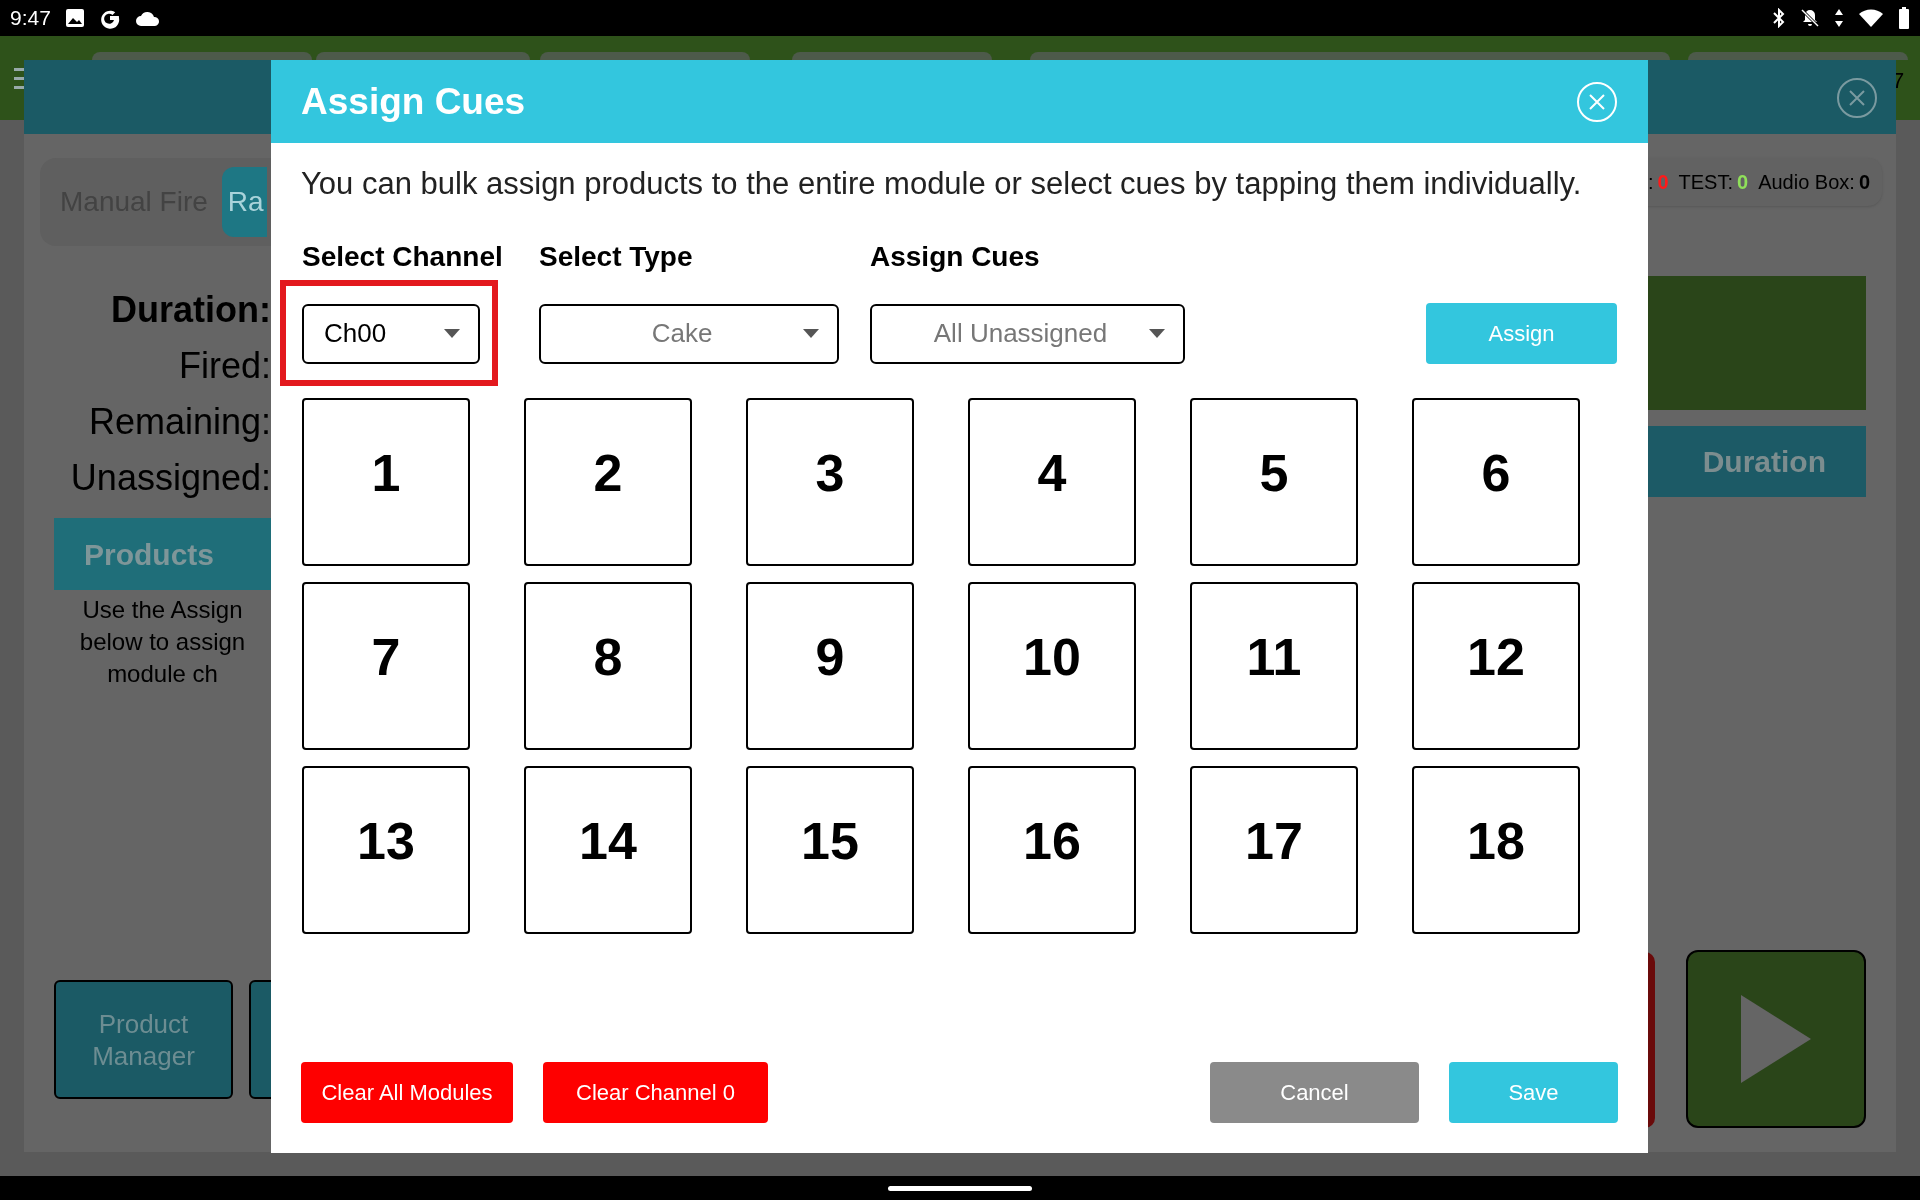  Describe the element at coordinates (386, 481) in the screenshot. I see `cue-tile: 1` at that location.